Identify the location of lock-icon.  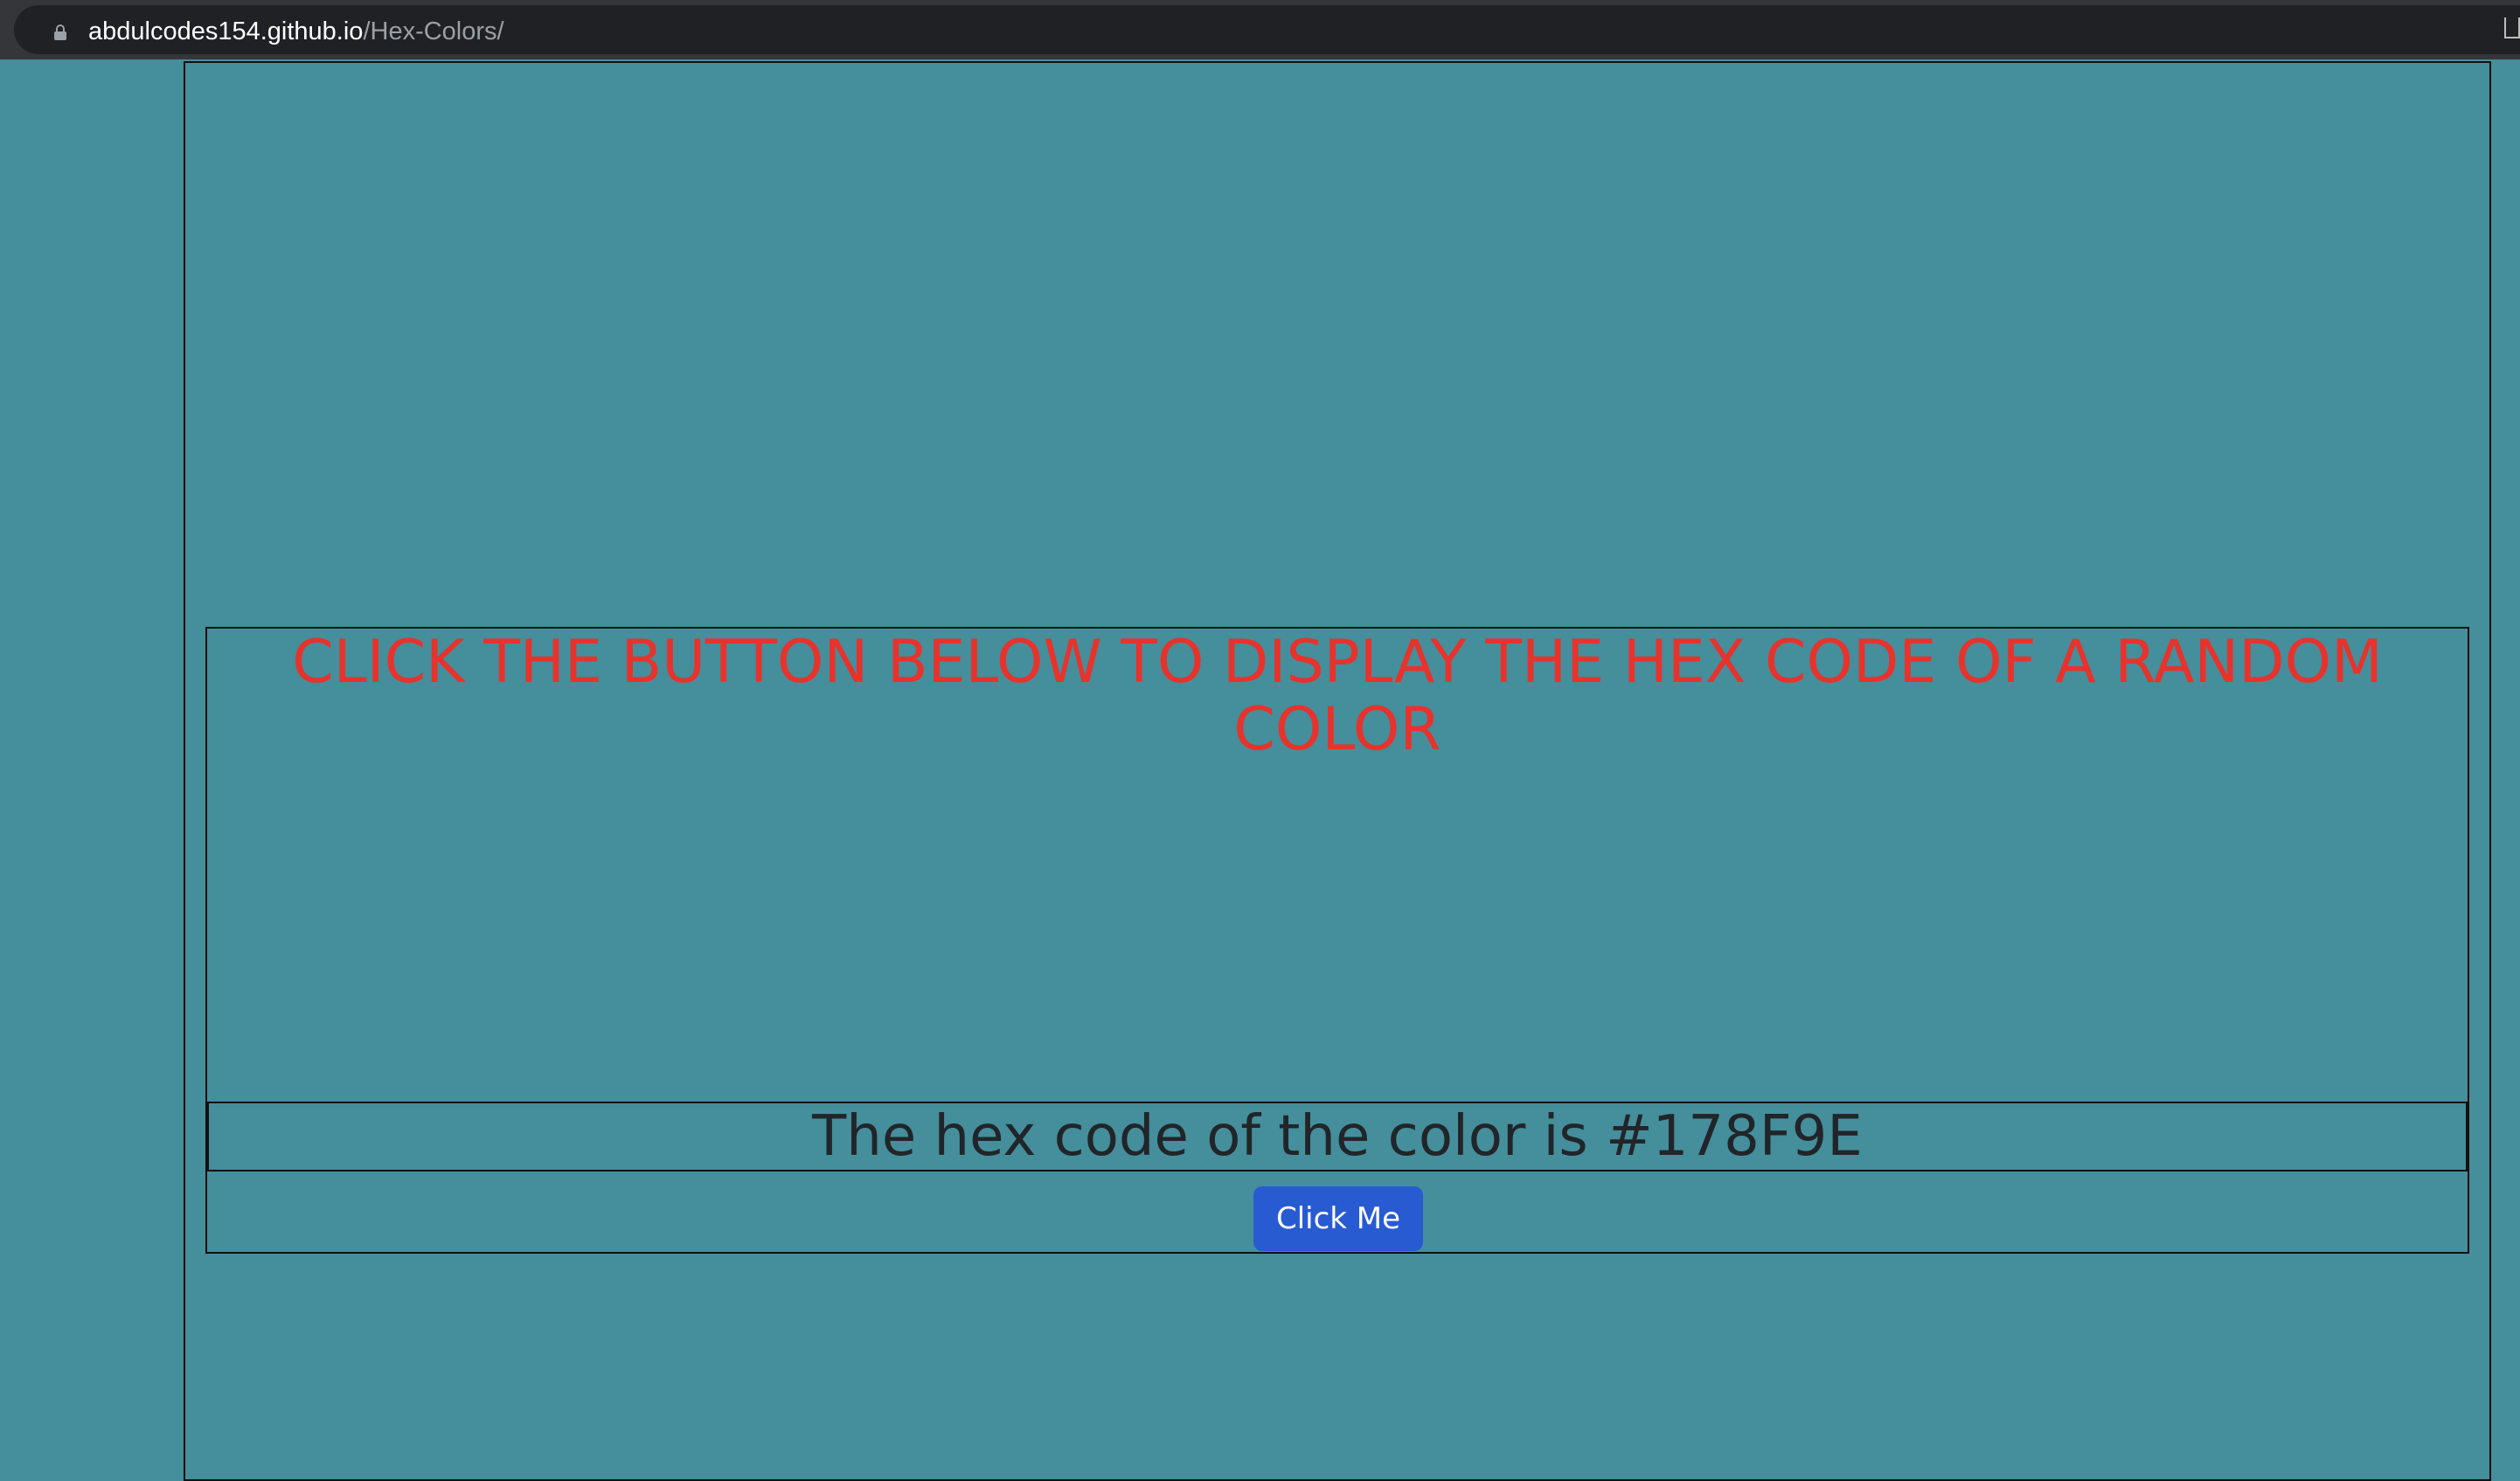
(60, 32).